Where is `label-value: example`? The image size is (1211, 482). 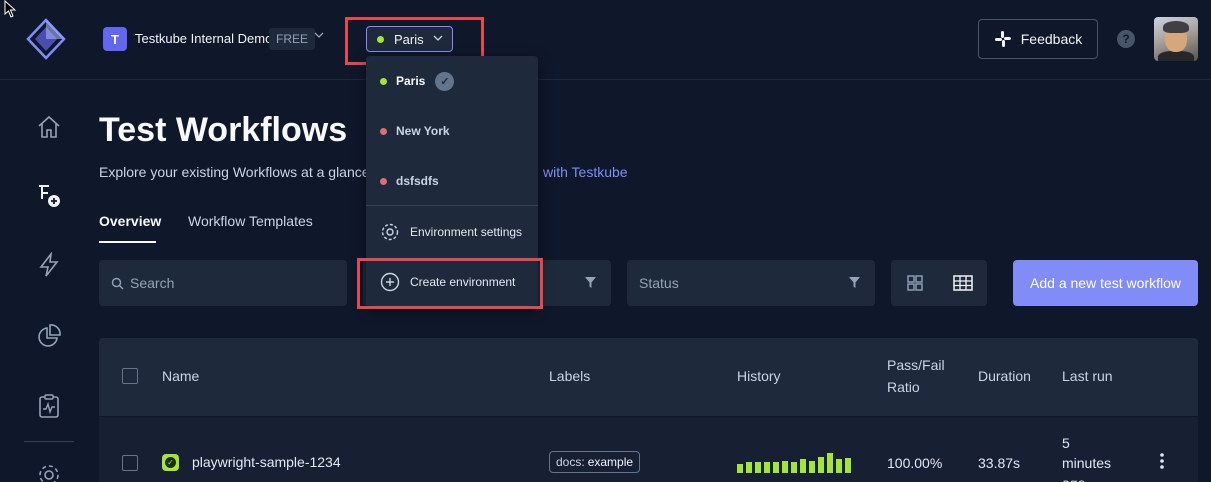
label-value: example is located at coordinates (610, 462).